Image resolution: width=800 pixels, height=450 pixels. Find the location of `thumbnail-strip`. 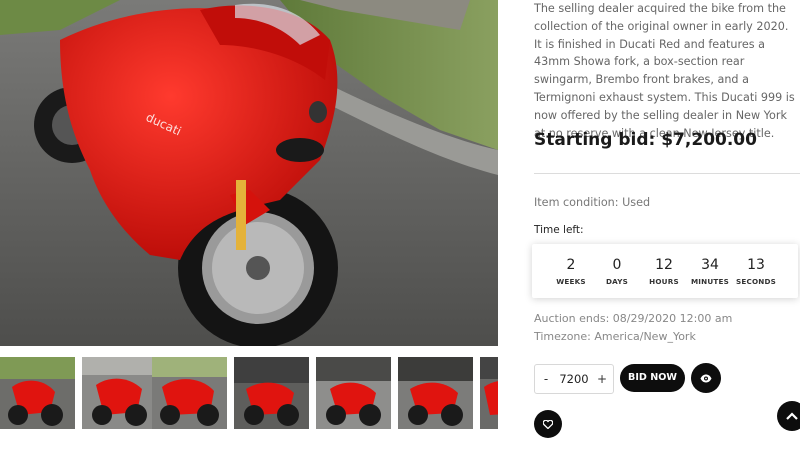

thumbnail-strip is located at coordinates (249, 393).